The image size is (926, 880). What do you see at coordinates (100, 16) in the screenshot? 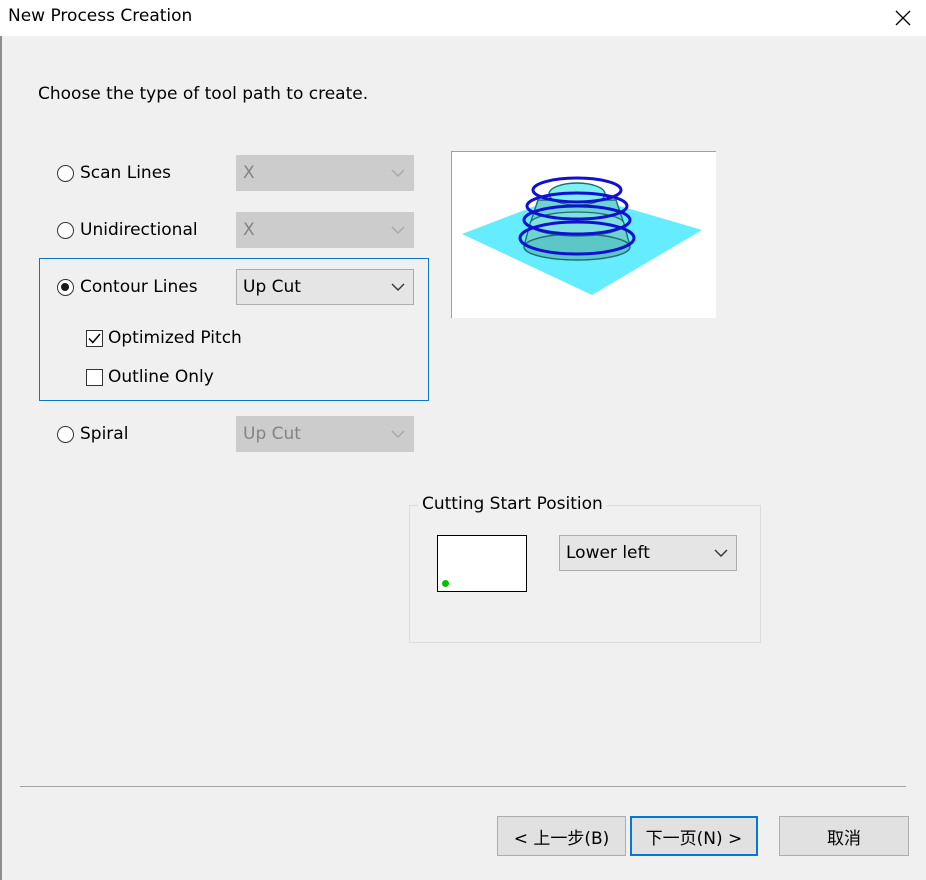
I see `window-title: New Process Creation` at bounding box center [100, 16].